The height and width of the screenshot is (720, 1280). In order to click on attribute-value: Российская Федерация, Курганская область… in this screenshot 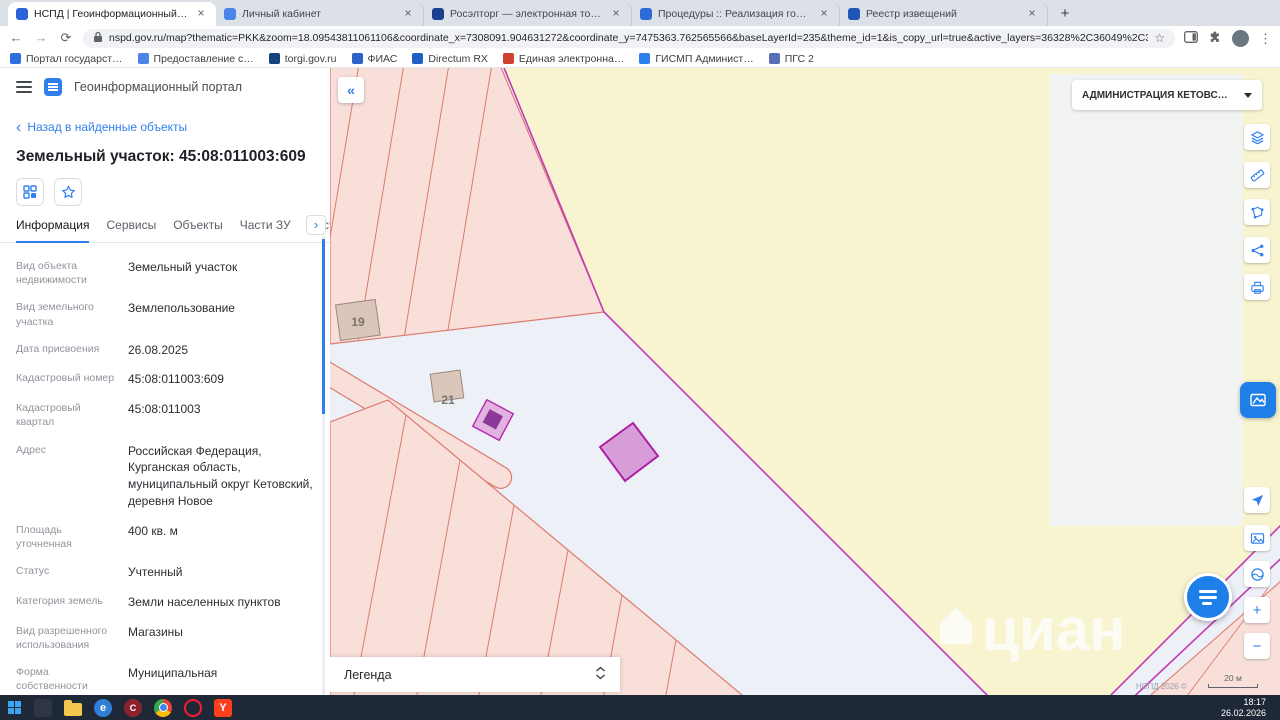, I will do `click(220, 476)`.